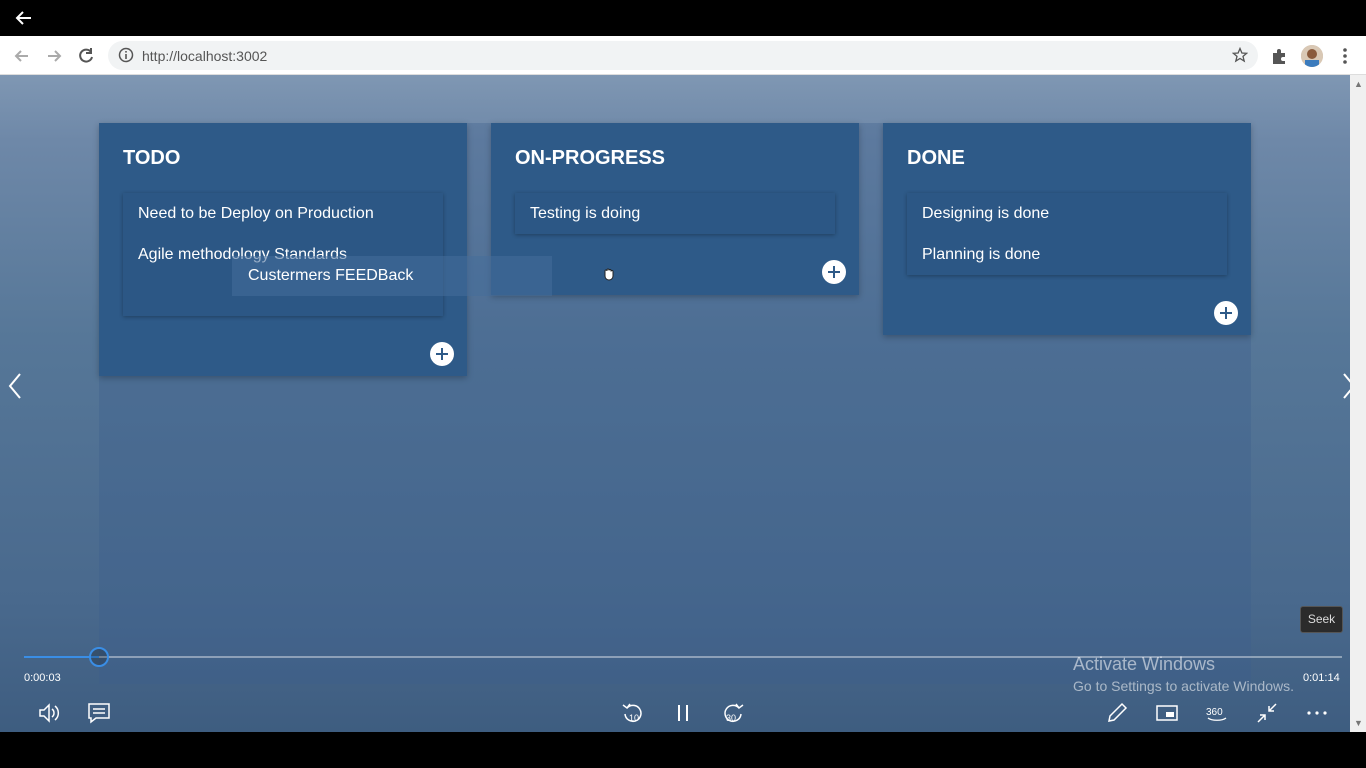 This screenshot has width=1366, height=768. I want to click on pause-button, so click(683, 713).